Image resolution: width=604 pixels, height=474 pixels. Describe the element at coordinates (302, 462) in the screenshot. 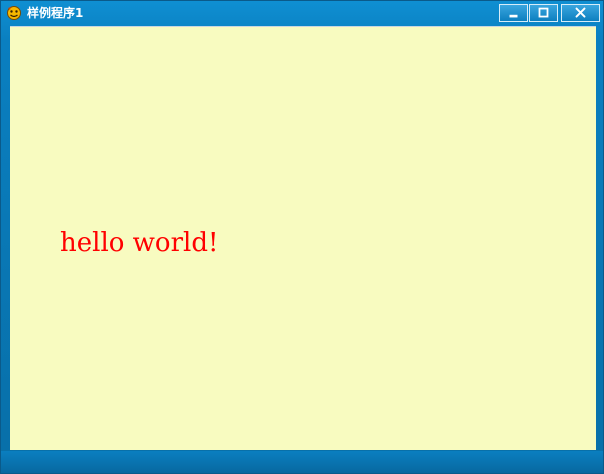

I see `window-bottom-border` at that location.